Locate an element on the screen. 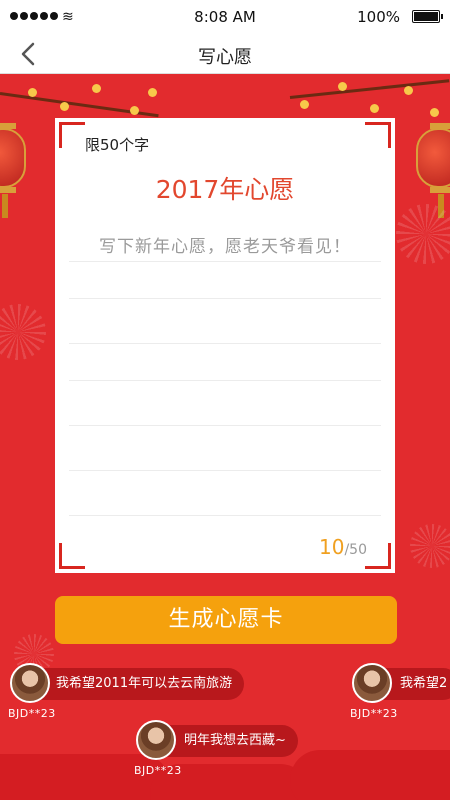 Image resolution: width=450 pixels, height=800 pixels. char-limit-label: 限50个字 is located at coordinates (117, 145).